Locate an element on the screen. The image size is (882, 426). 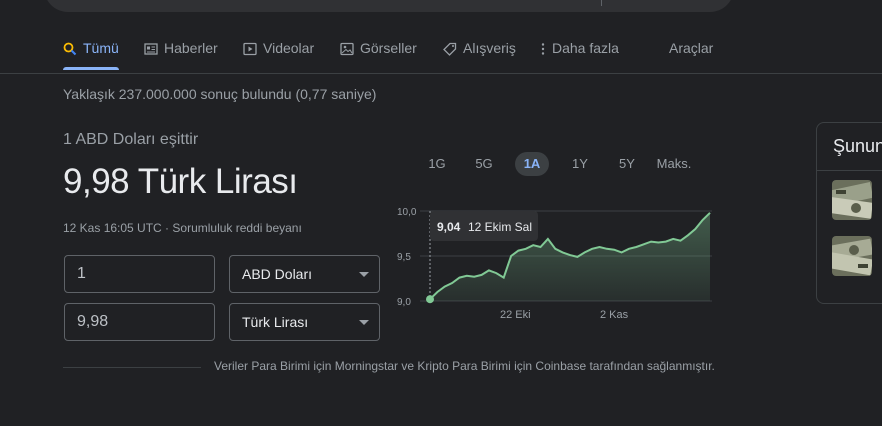
range-5d: 5G is located at coordinates (484, 164).